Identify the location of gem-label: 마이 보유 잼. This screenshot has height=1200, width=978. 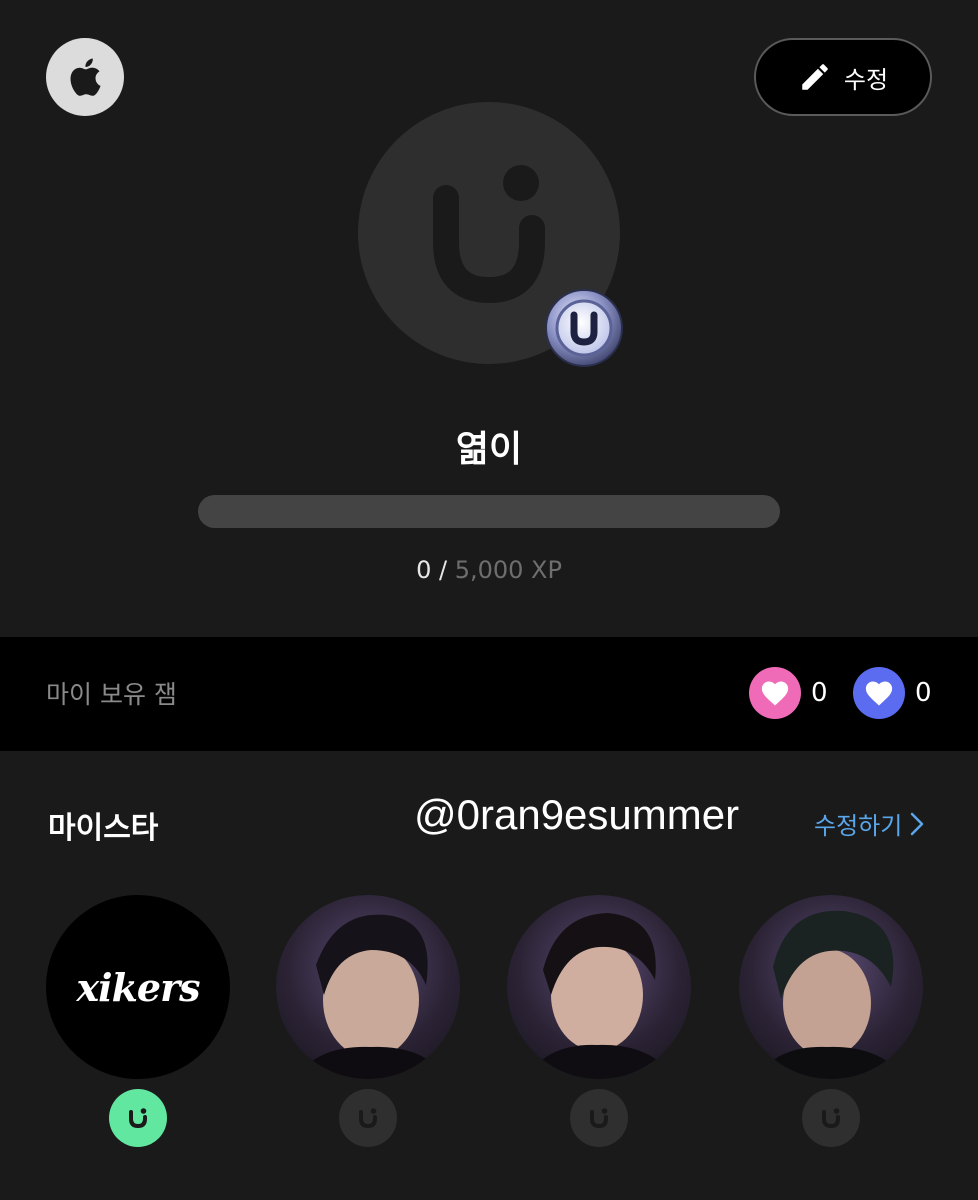
(111, 694).